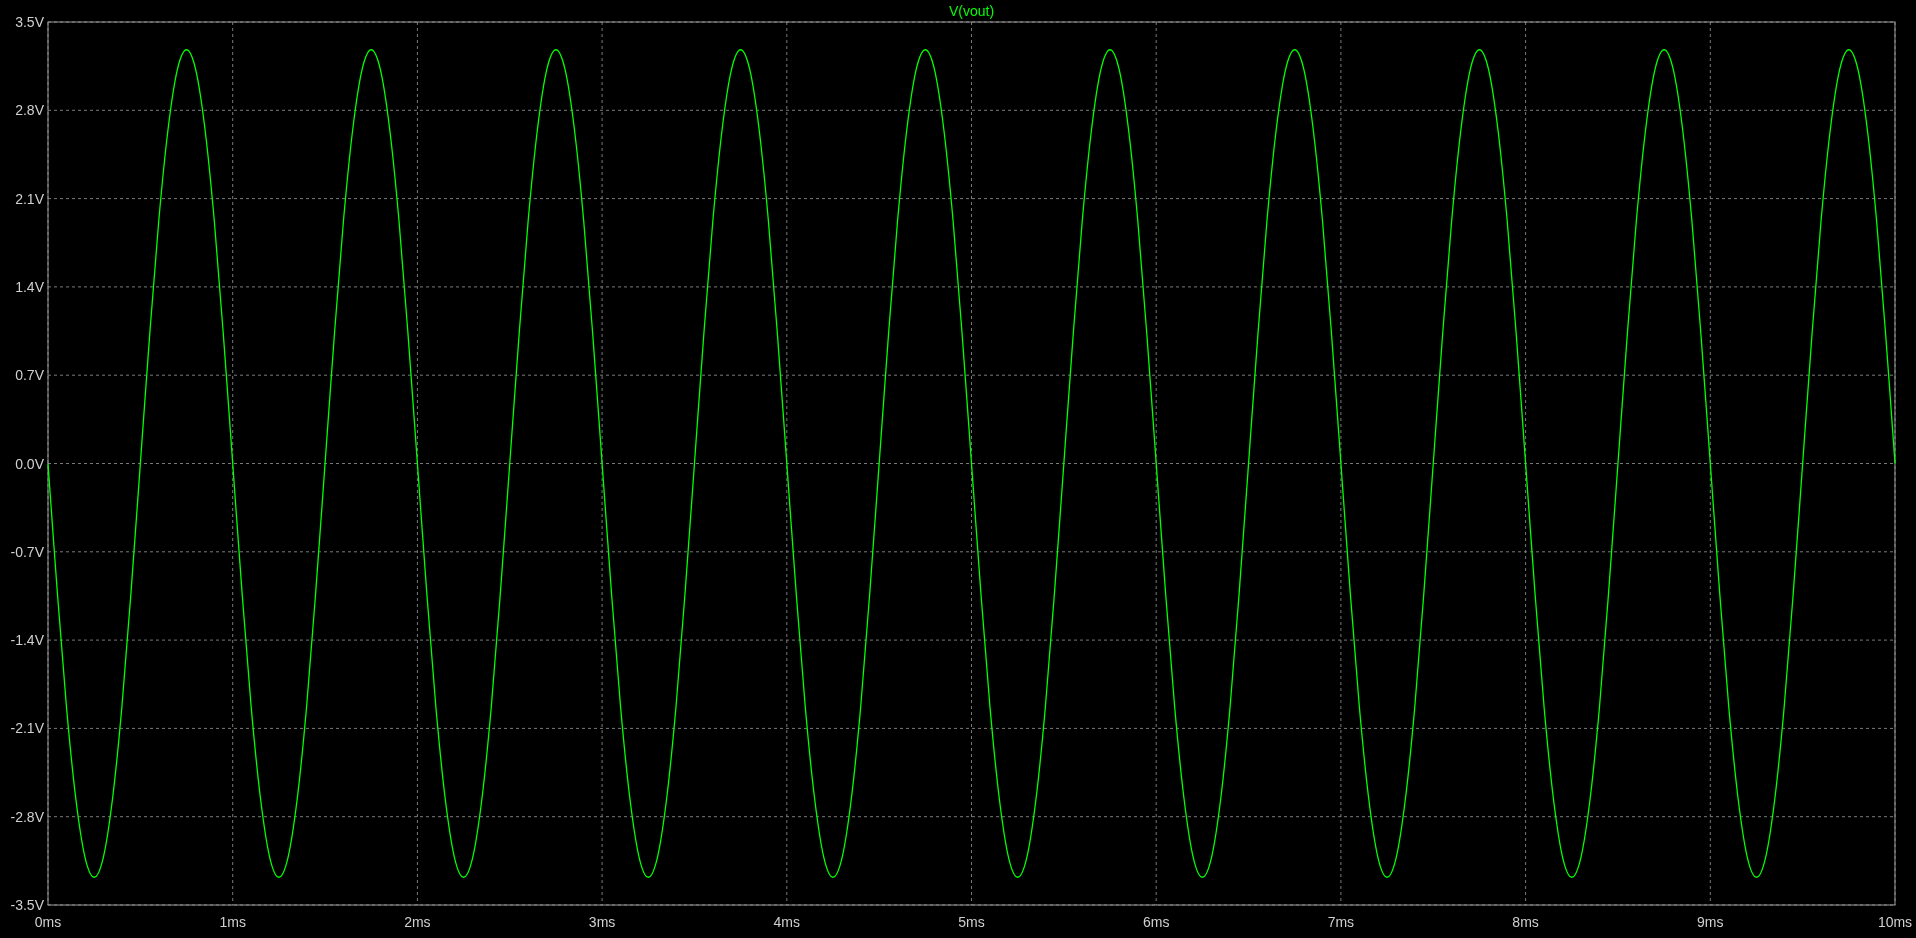 The height and width of the screenshot is (938, 1916). What do you see at coordinates (48, 922) in the screenshot?
I see `x-axis-label: 0ms` at bounding box center [48, 922].